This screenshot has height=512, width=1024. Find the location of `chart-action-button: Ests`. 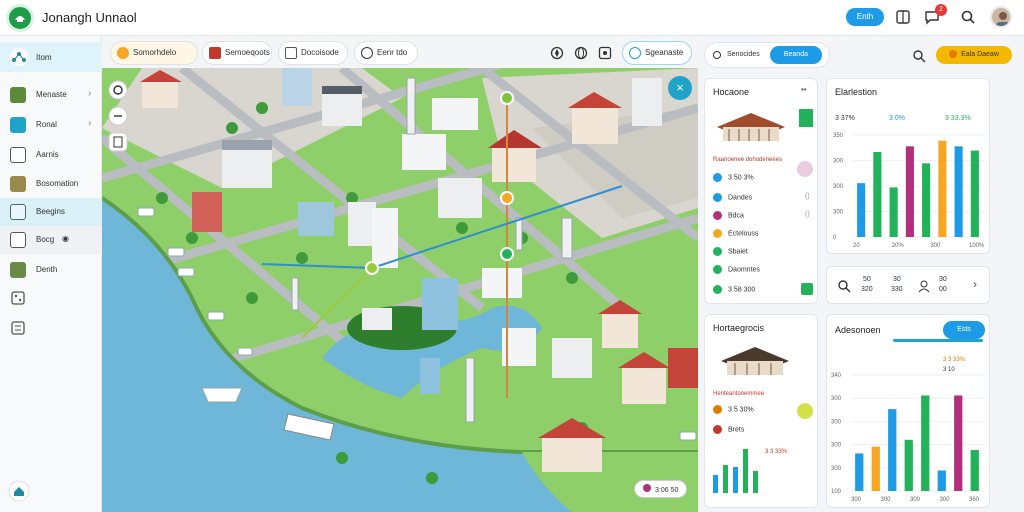

chart-action-button: Ests is located at coordinates (964, 330).